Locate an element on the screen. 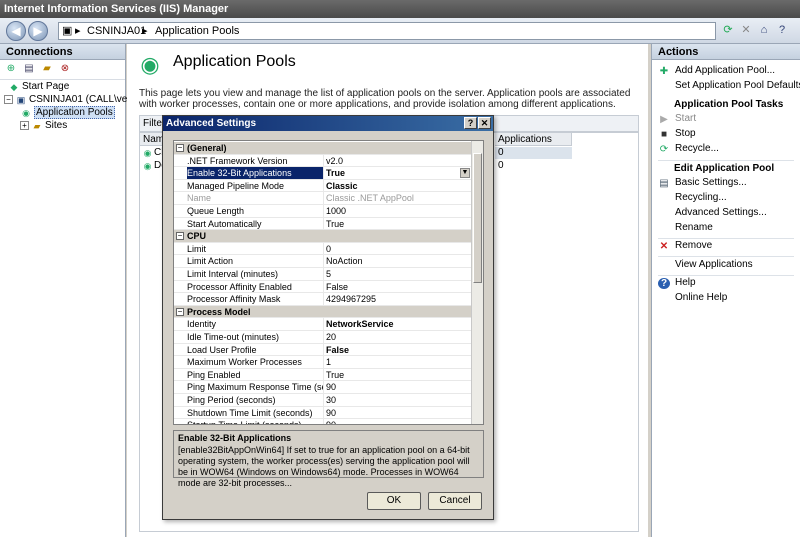  cancel-button: Cancel is located at coordinates (455, 501).